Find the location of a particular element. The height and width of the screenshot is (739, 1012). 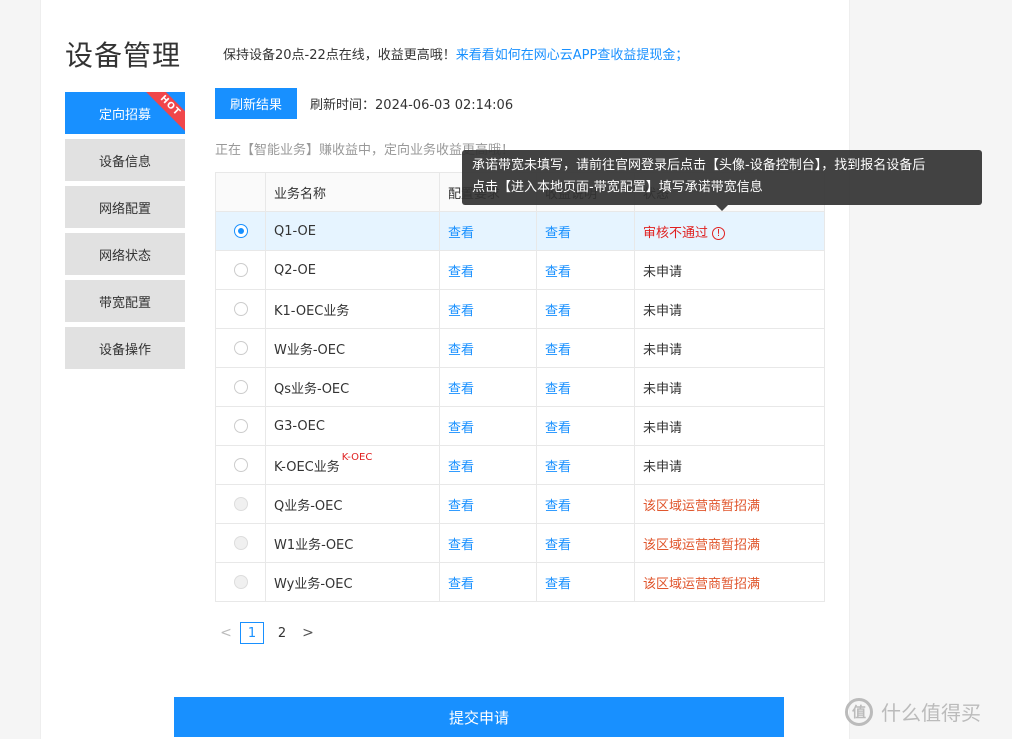

column-header-select is located at coordinates (240, 192).